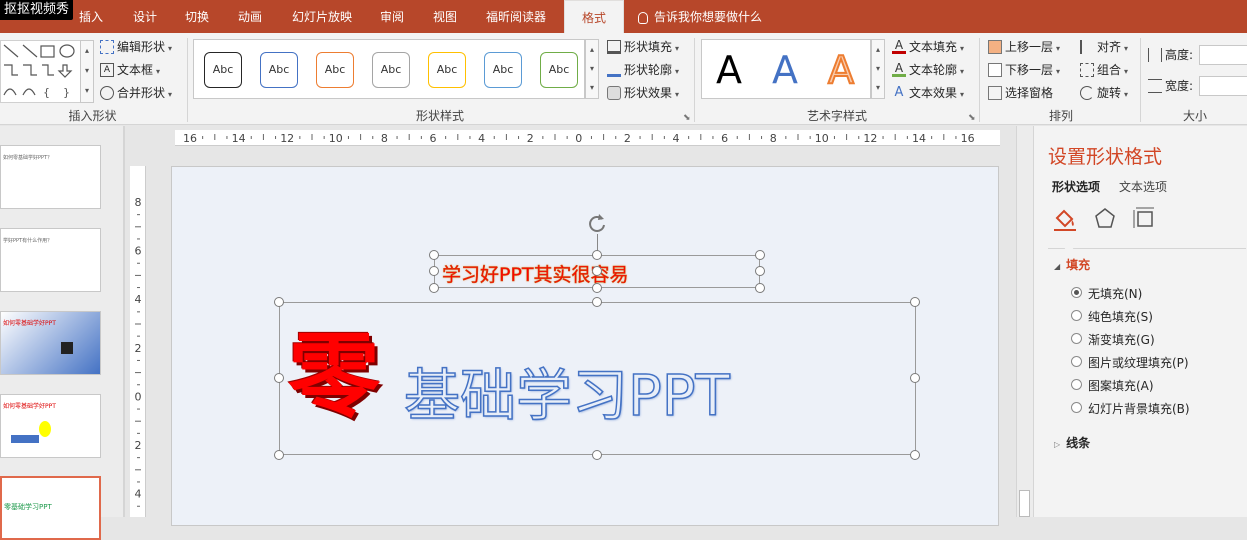  Describe the element at coordinates (1120, 316) in the screenshot. I see `option-solid-fill: 纯色填充(S)` at that location.